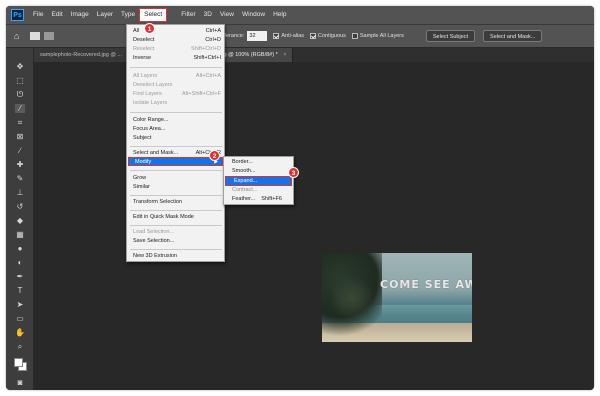  I want to click on menu-item-reselect: Reselect Shift+Ctrl+D, so click(175, 49).